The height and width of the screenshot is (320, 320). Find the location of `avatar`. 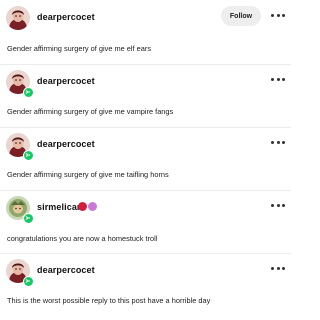

avatar is located at coordinates (18, 18).